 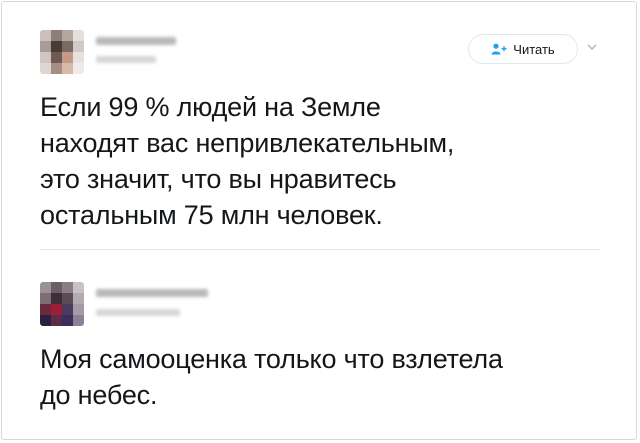 What do you see at coordinates (247, 143) in the screenshot?
I see `tweet-text-line: находят вас непривлекательным,` at bounding box center [247, 143].